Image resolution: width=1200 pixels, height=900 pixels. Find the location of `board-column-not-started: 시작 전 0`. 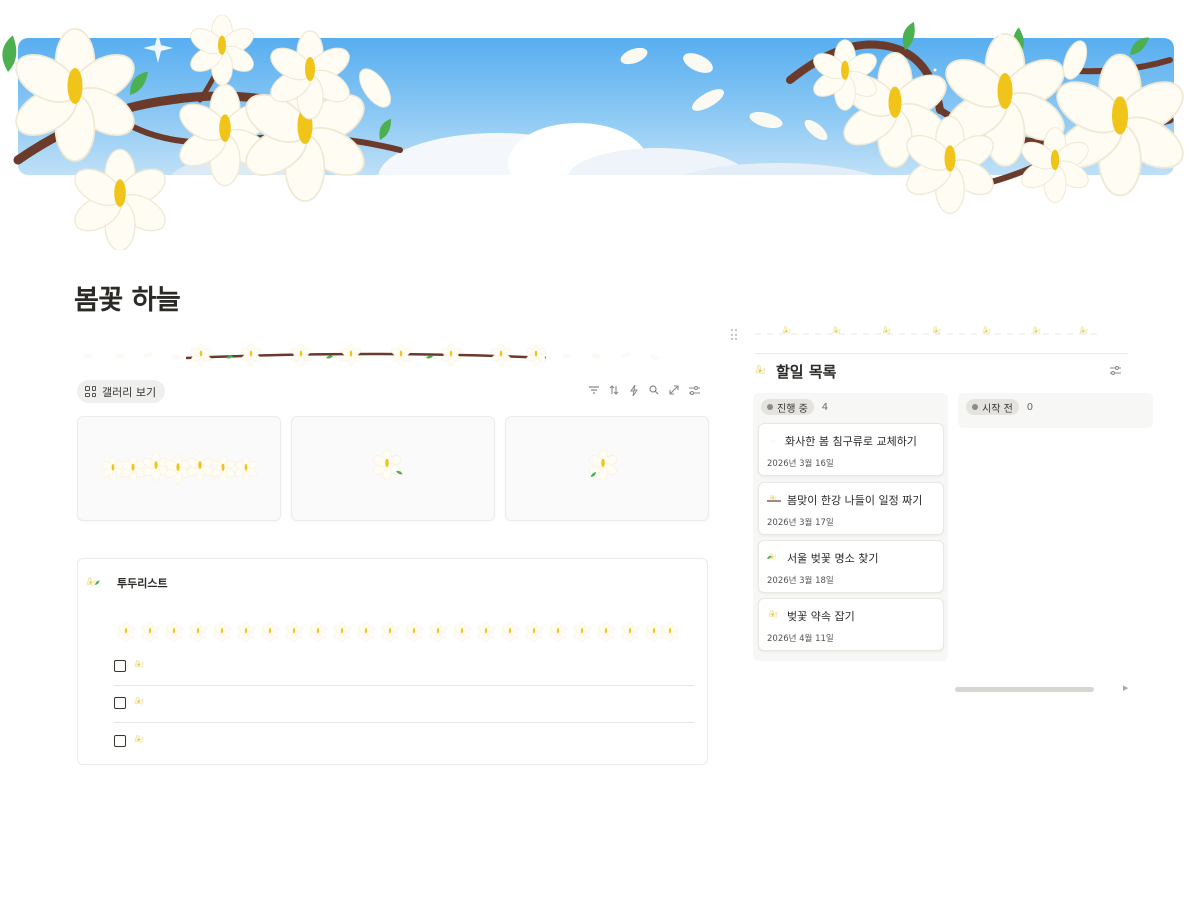

board-column-not-started: 시작 전 0 is located at coordinates (1055, 410).